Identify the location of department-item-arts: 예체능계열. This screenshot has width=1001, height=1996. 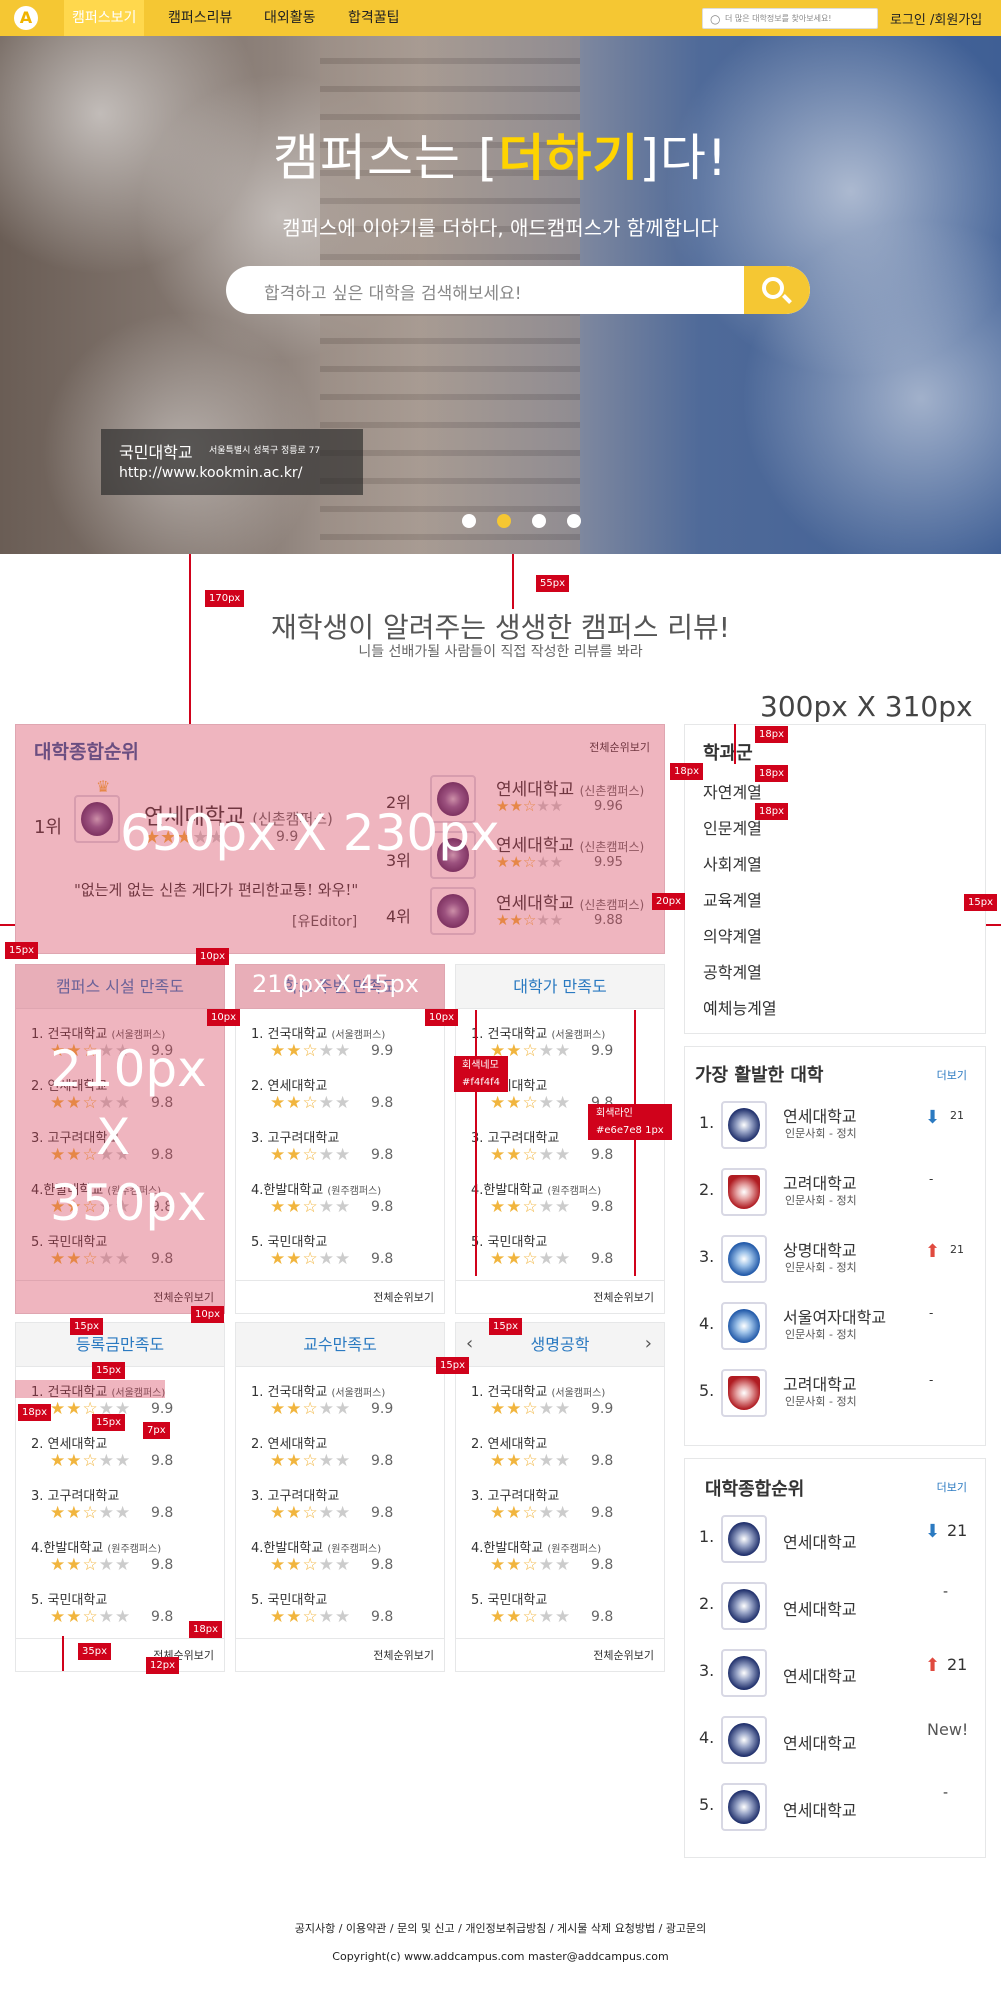
(740, 1007).